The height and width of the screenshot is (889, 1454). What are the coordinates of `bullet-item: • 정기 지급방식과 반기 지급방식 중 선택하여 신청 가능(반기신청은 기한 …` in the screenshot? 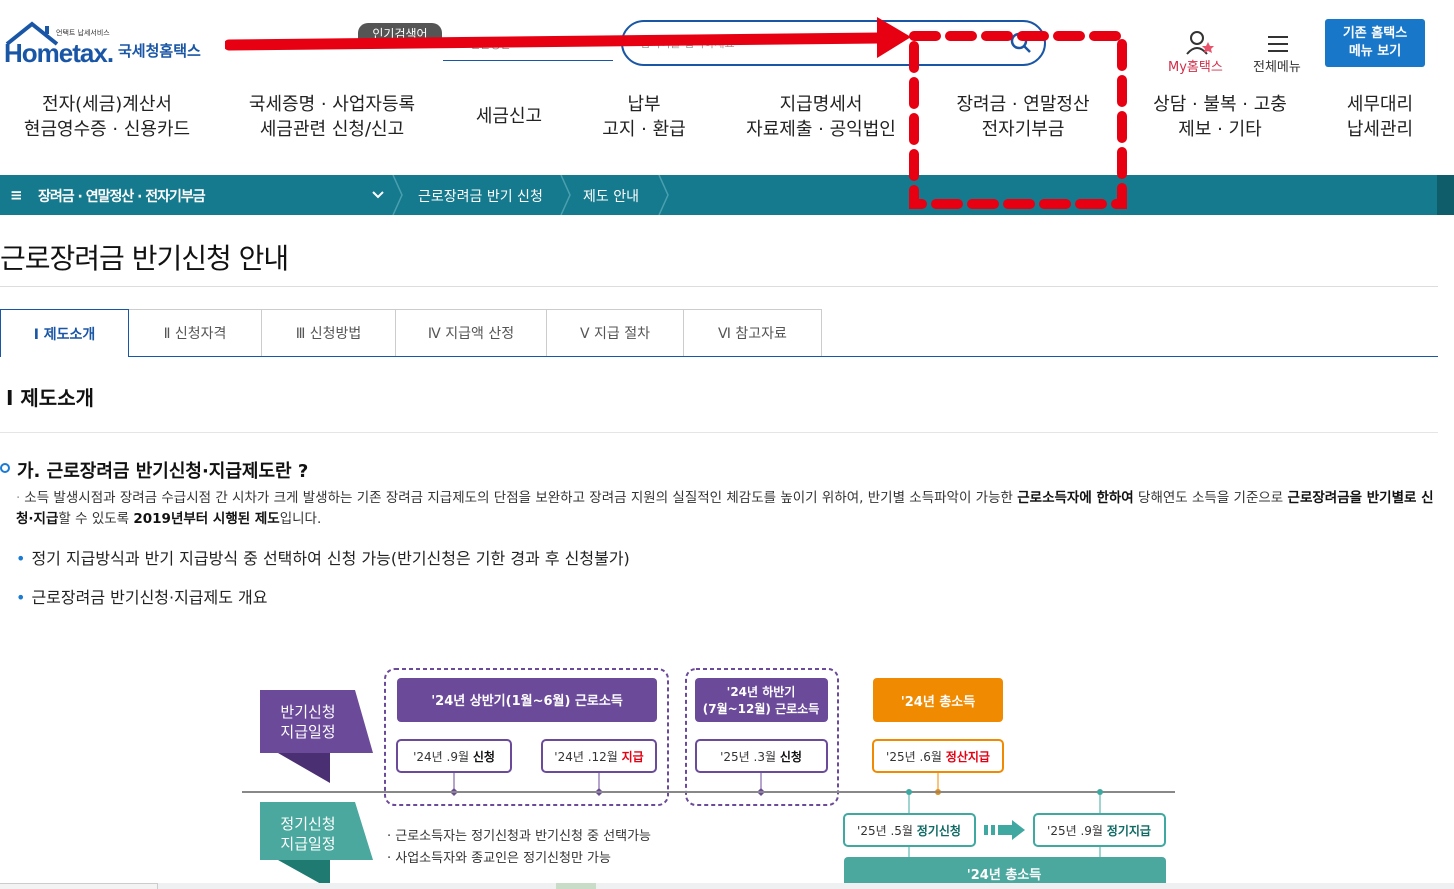 It's located at (323, 558).